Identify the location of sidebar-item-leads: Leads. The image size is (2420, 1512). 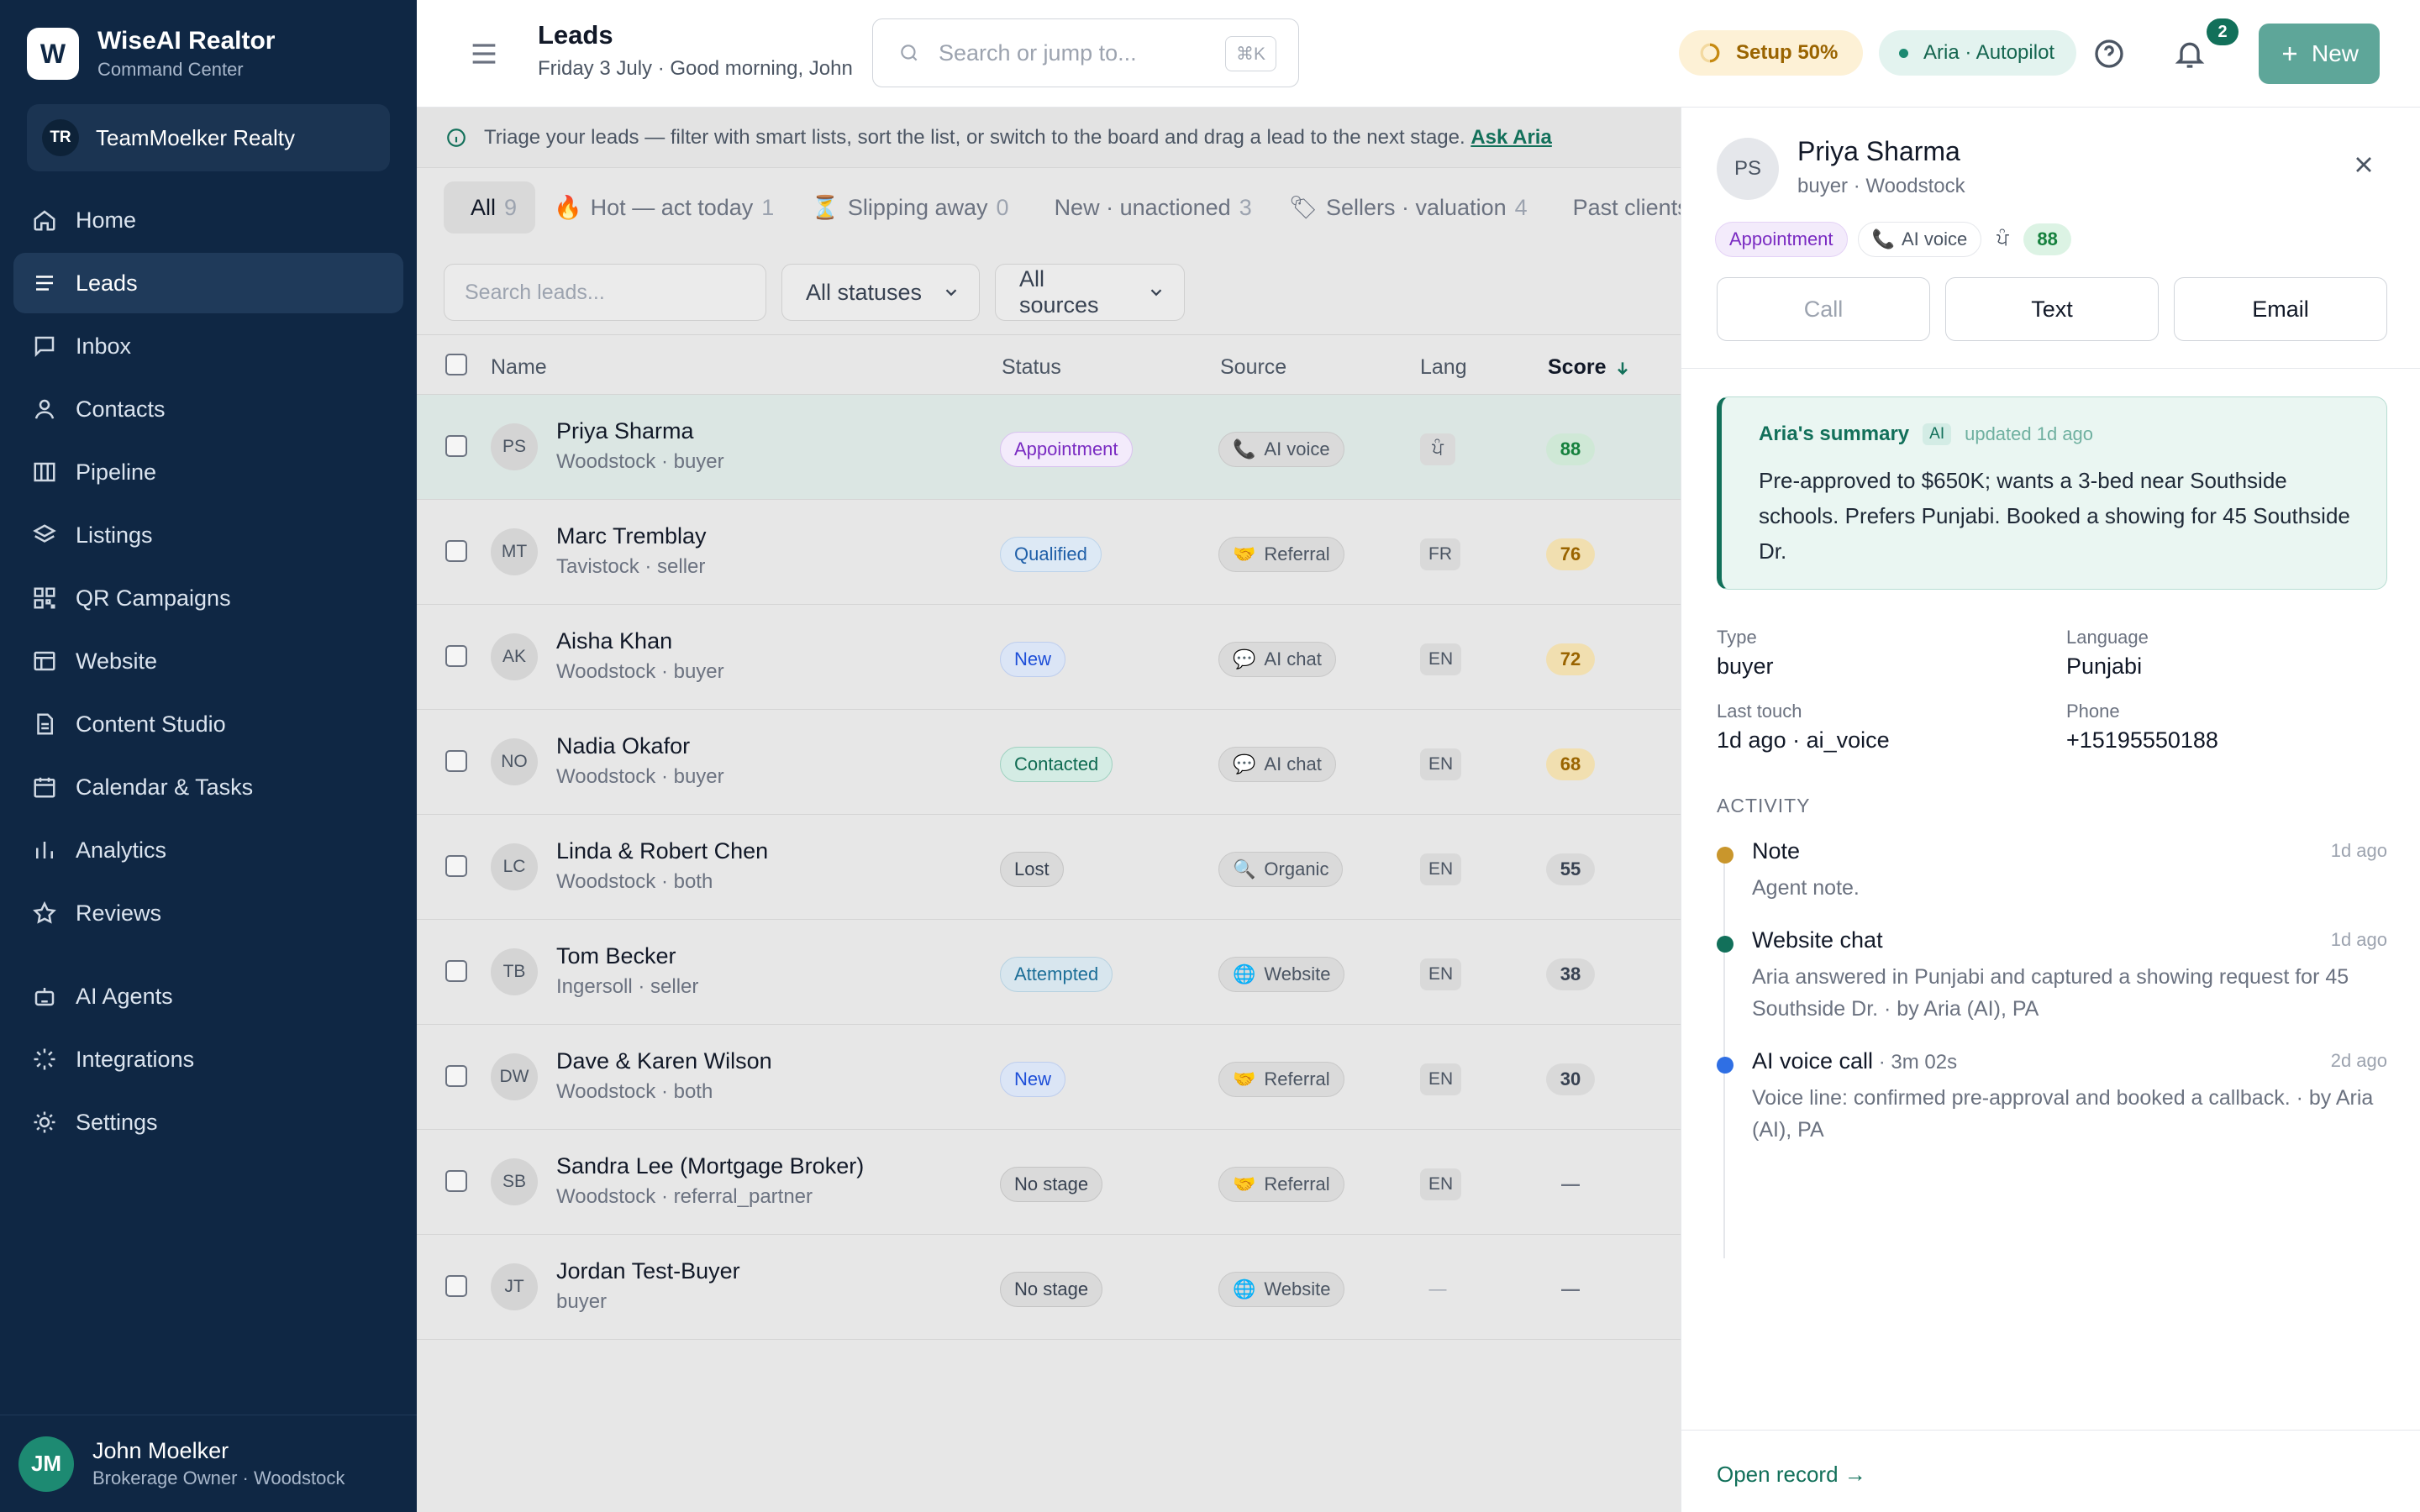
(208, 283).